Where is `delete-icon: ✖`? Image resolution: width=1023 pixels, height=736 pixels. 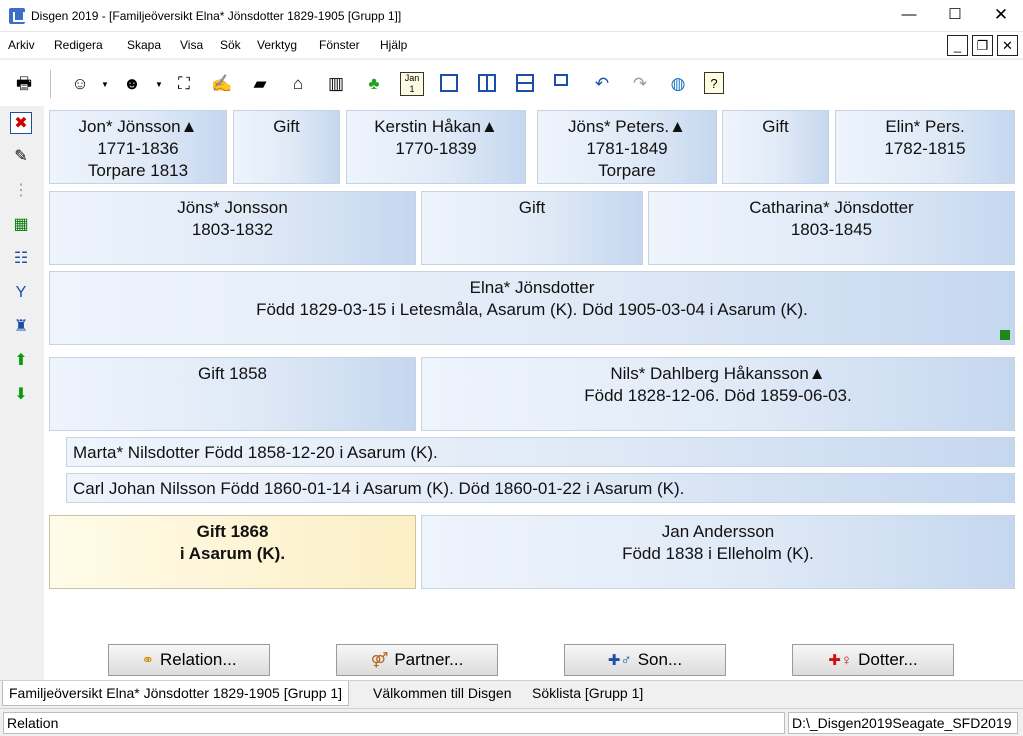 delete-icon: ✖ is located at coordinates (21, 123).